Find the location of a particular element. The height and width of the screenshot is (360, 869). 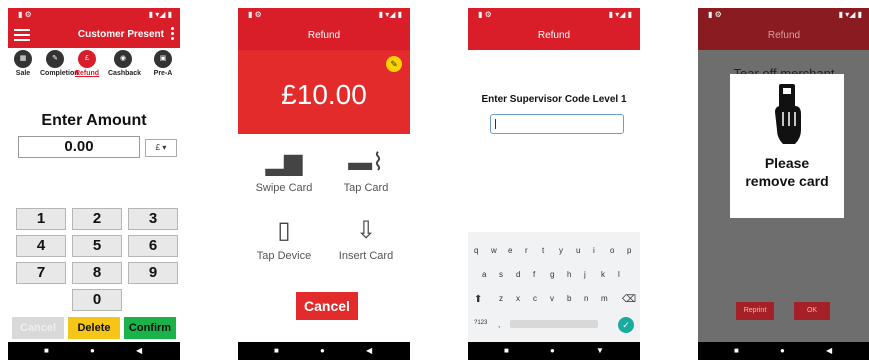

key-t: t is located at coordinates (543, 250).